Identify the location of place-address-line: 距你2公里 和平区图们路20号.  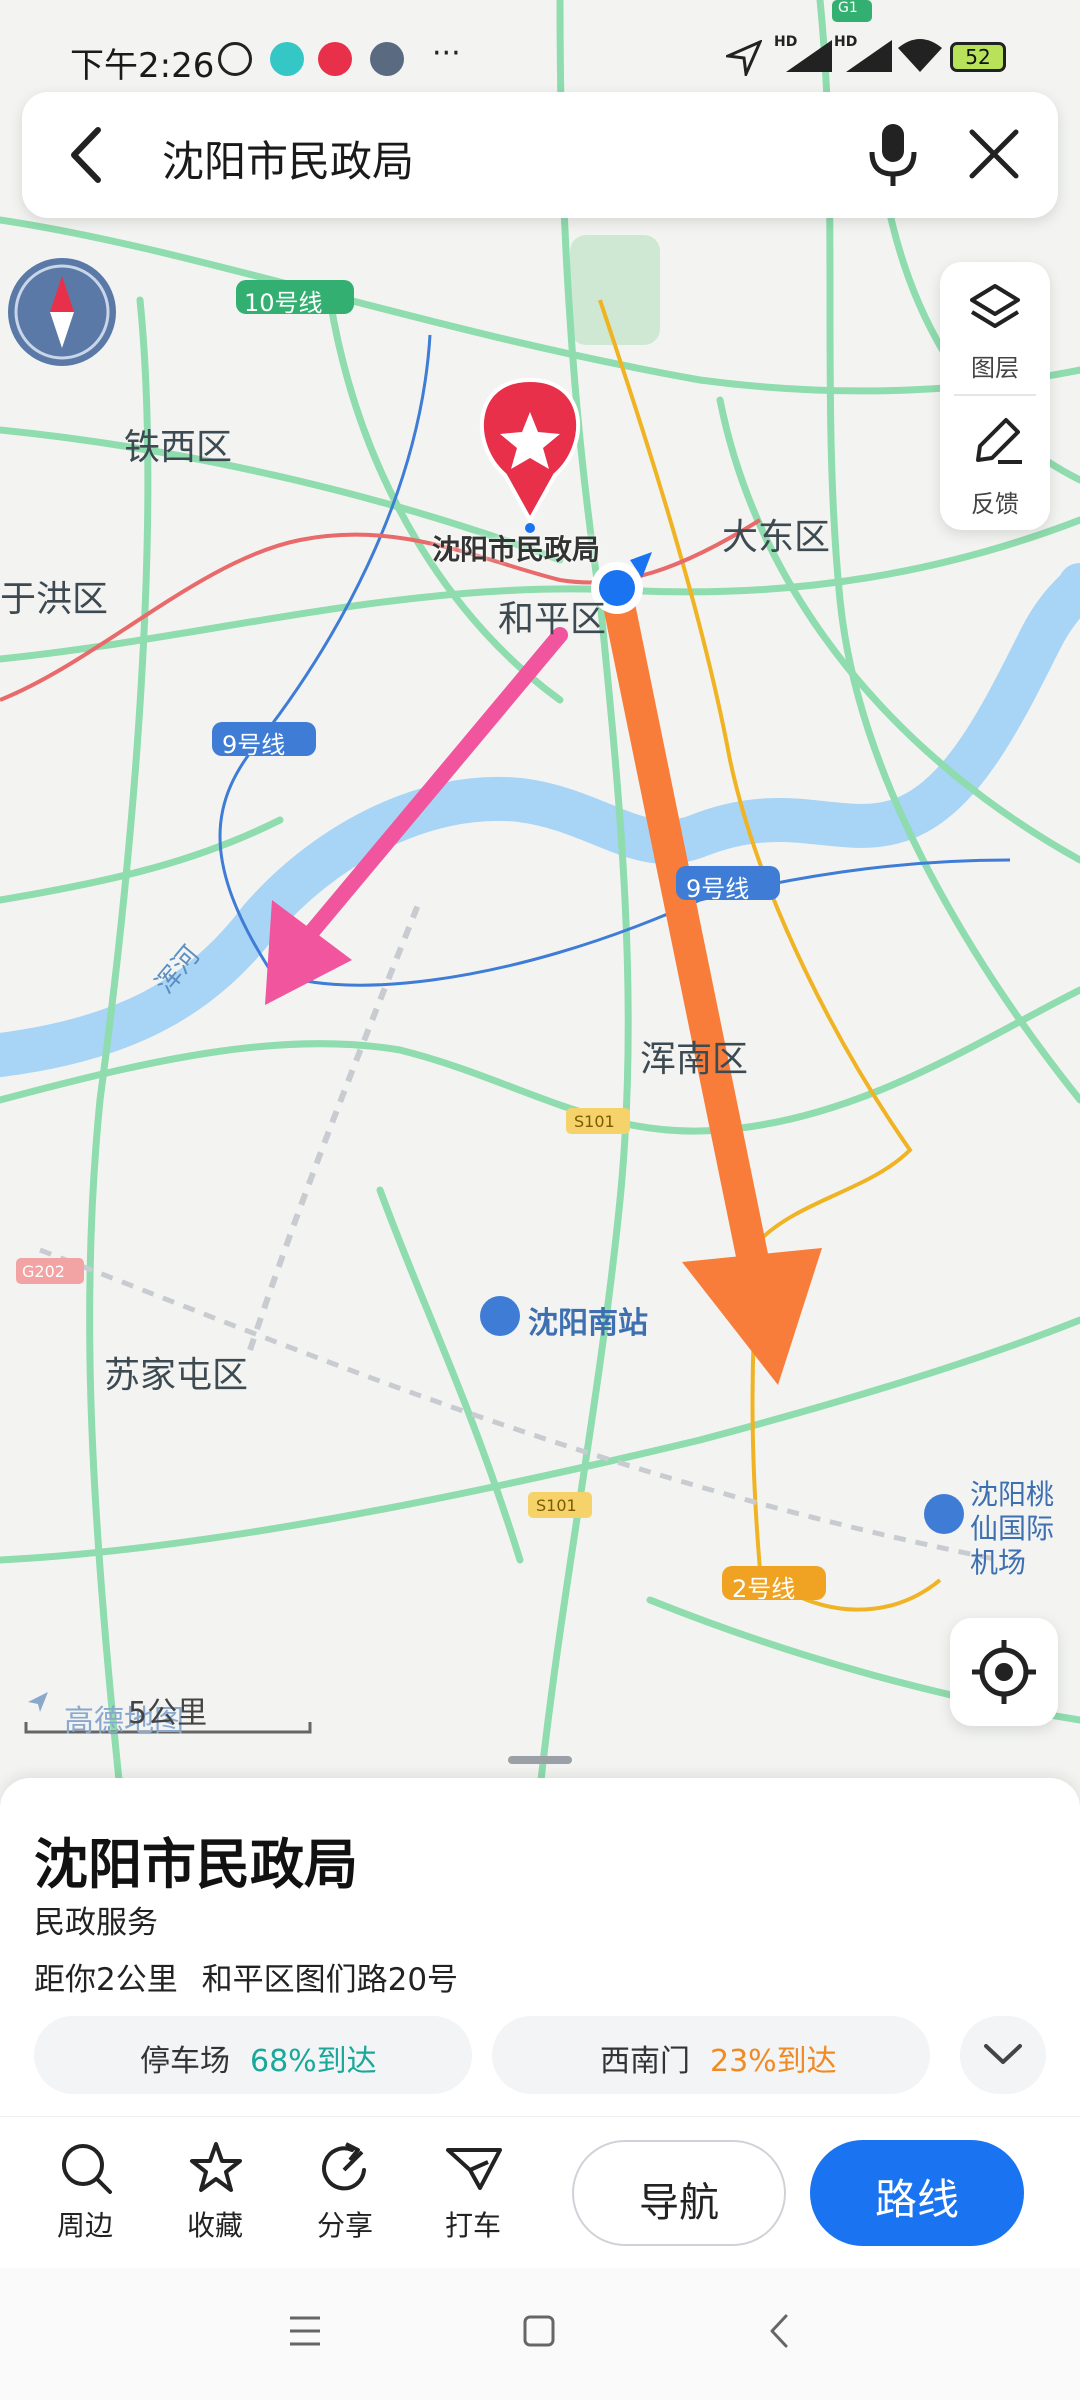
(246, 1976).